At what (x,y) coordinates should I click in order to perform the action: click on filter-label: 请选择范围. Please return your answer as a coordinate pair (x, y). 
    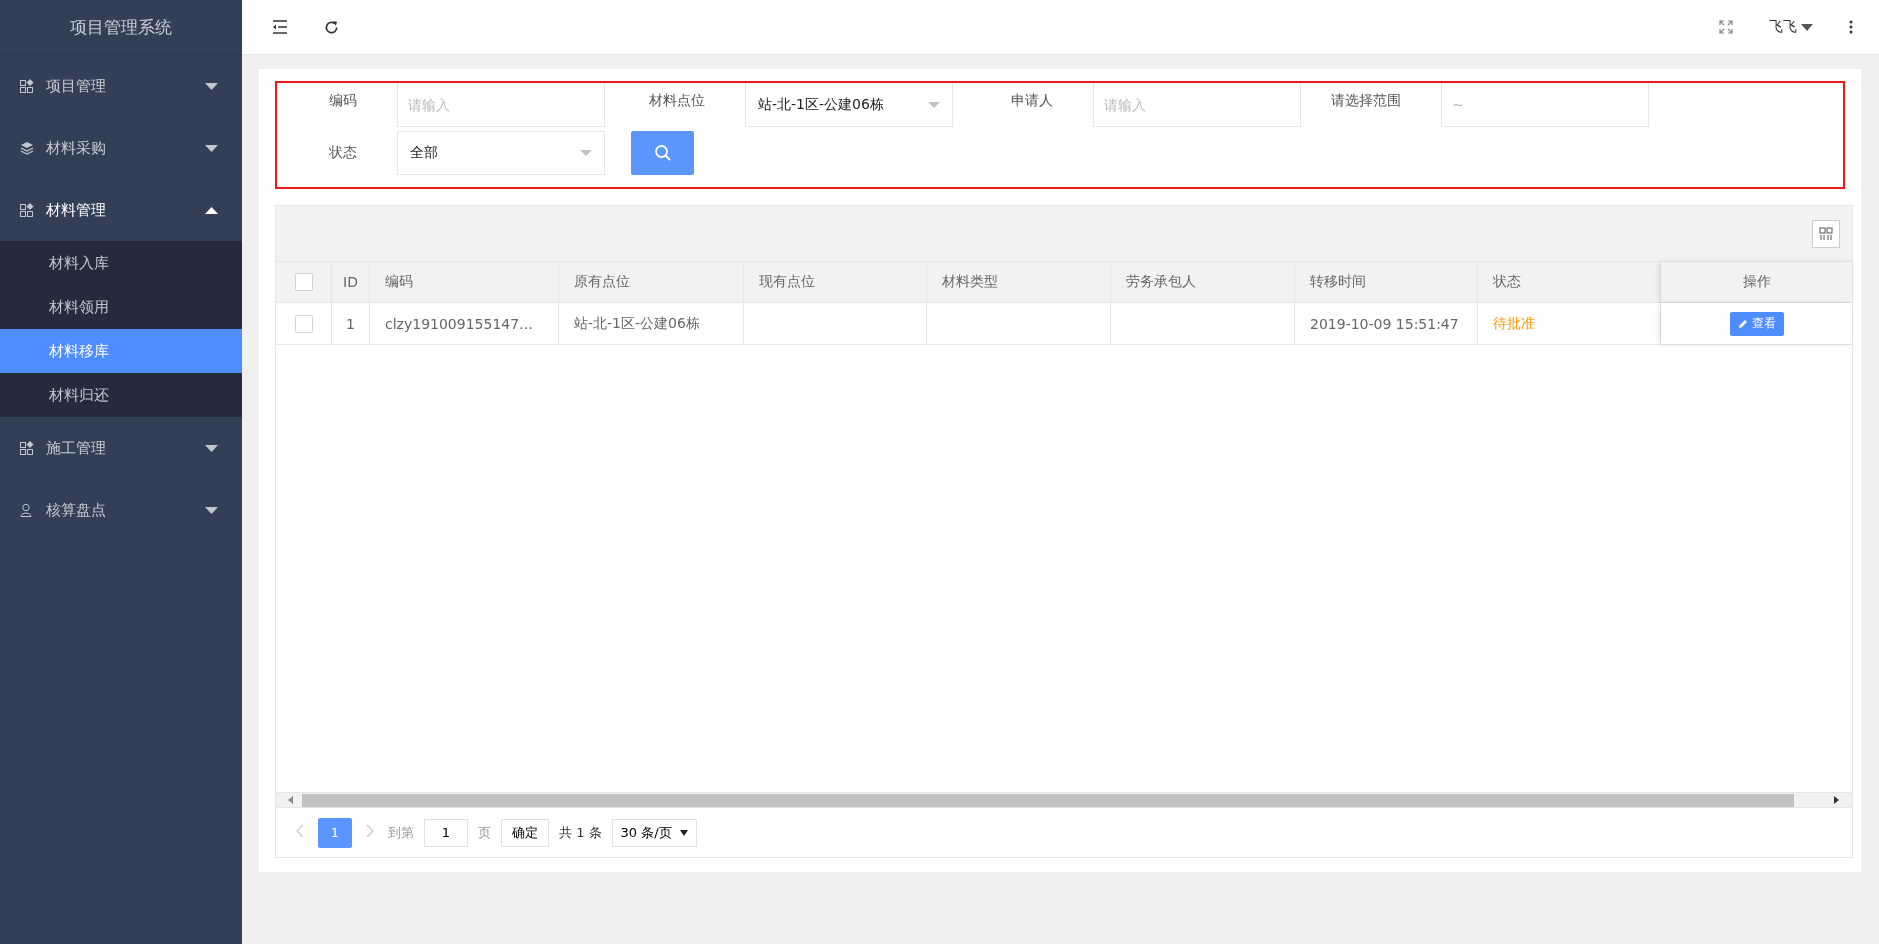
    Looking at the image, I should click on (1366, 100).